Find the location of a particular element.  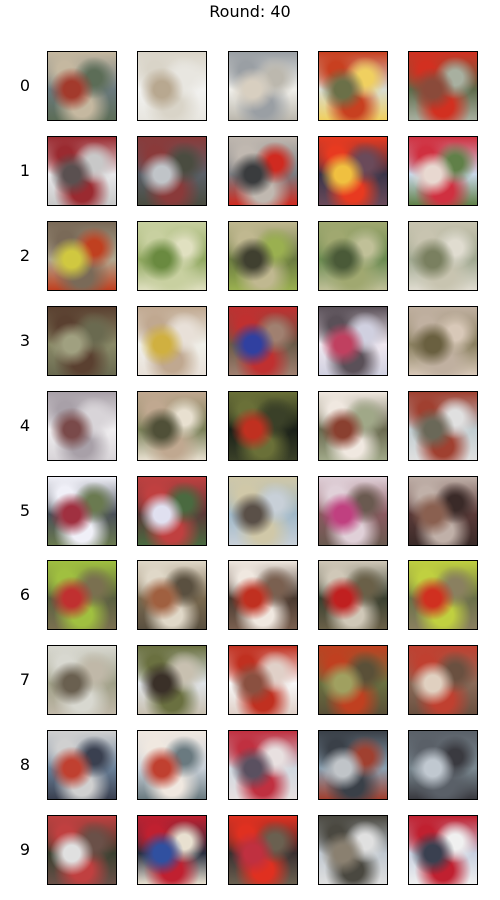

row-label: 8 is located at coordinates (25, 765).